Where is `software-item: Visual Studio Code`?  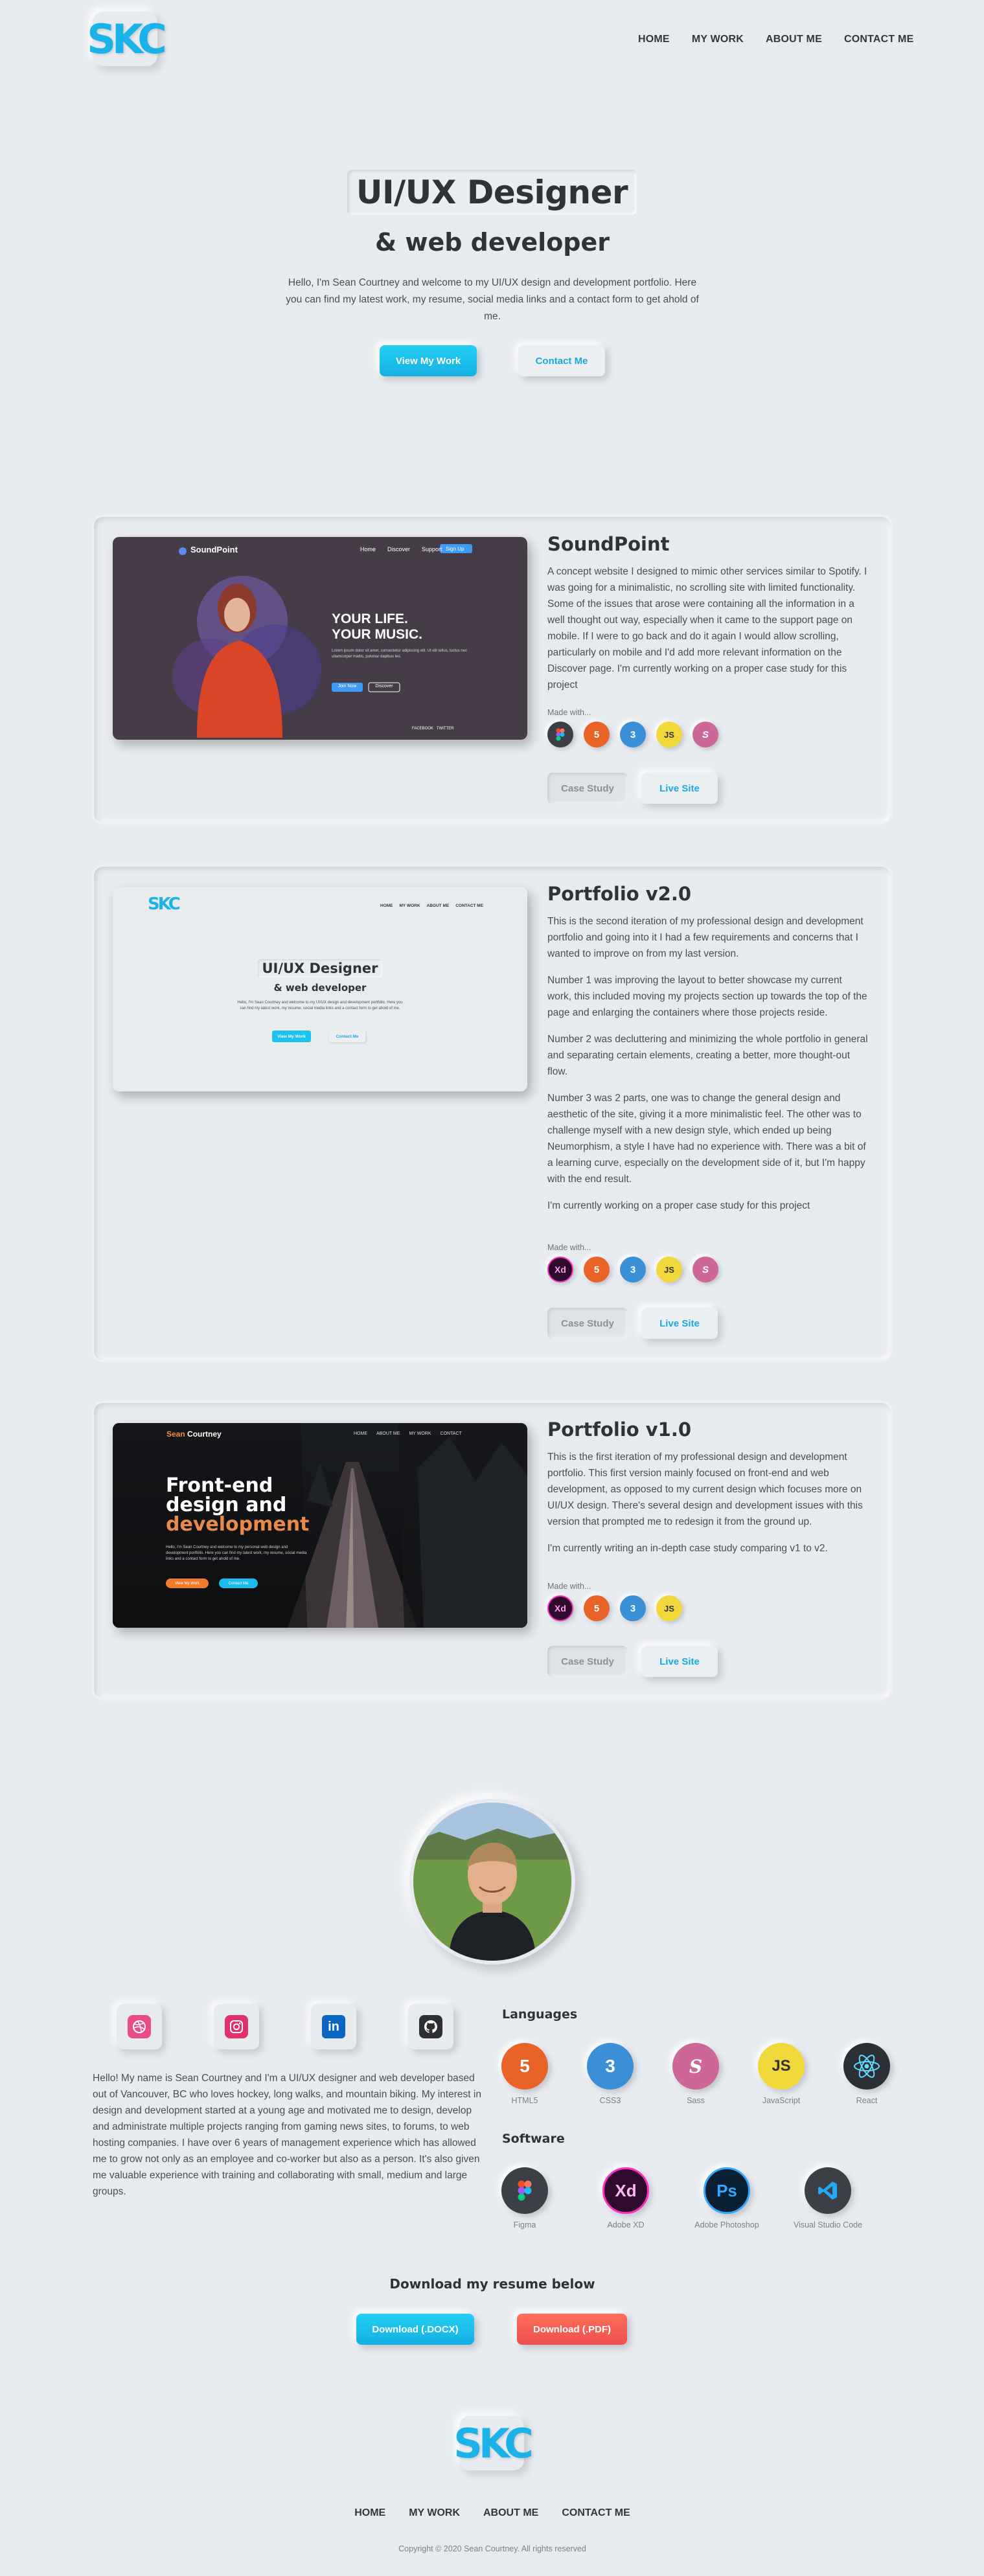
software-item: Visual Studio Code is located at coordinates (828, 2198).